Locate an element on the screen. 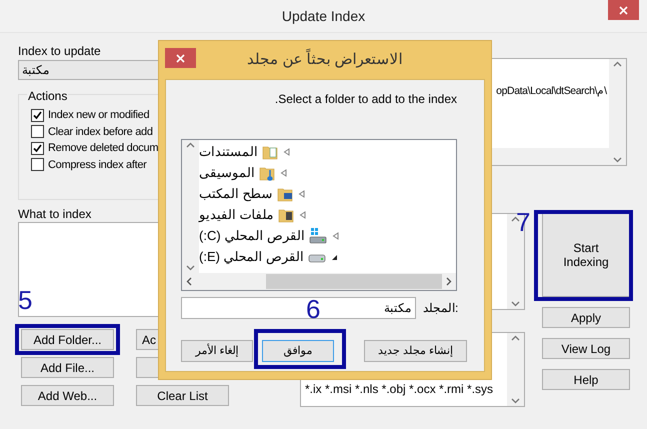  annotation-number: 5 is located at coordinates (25, 300).